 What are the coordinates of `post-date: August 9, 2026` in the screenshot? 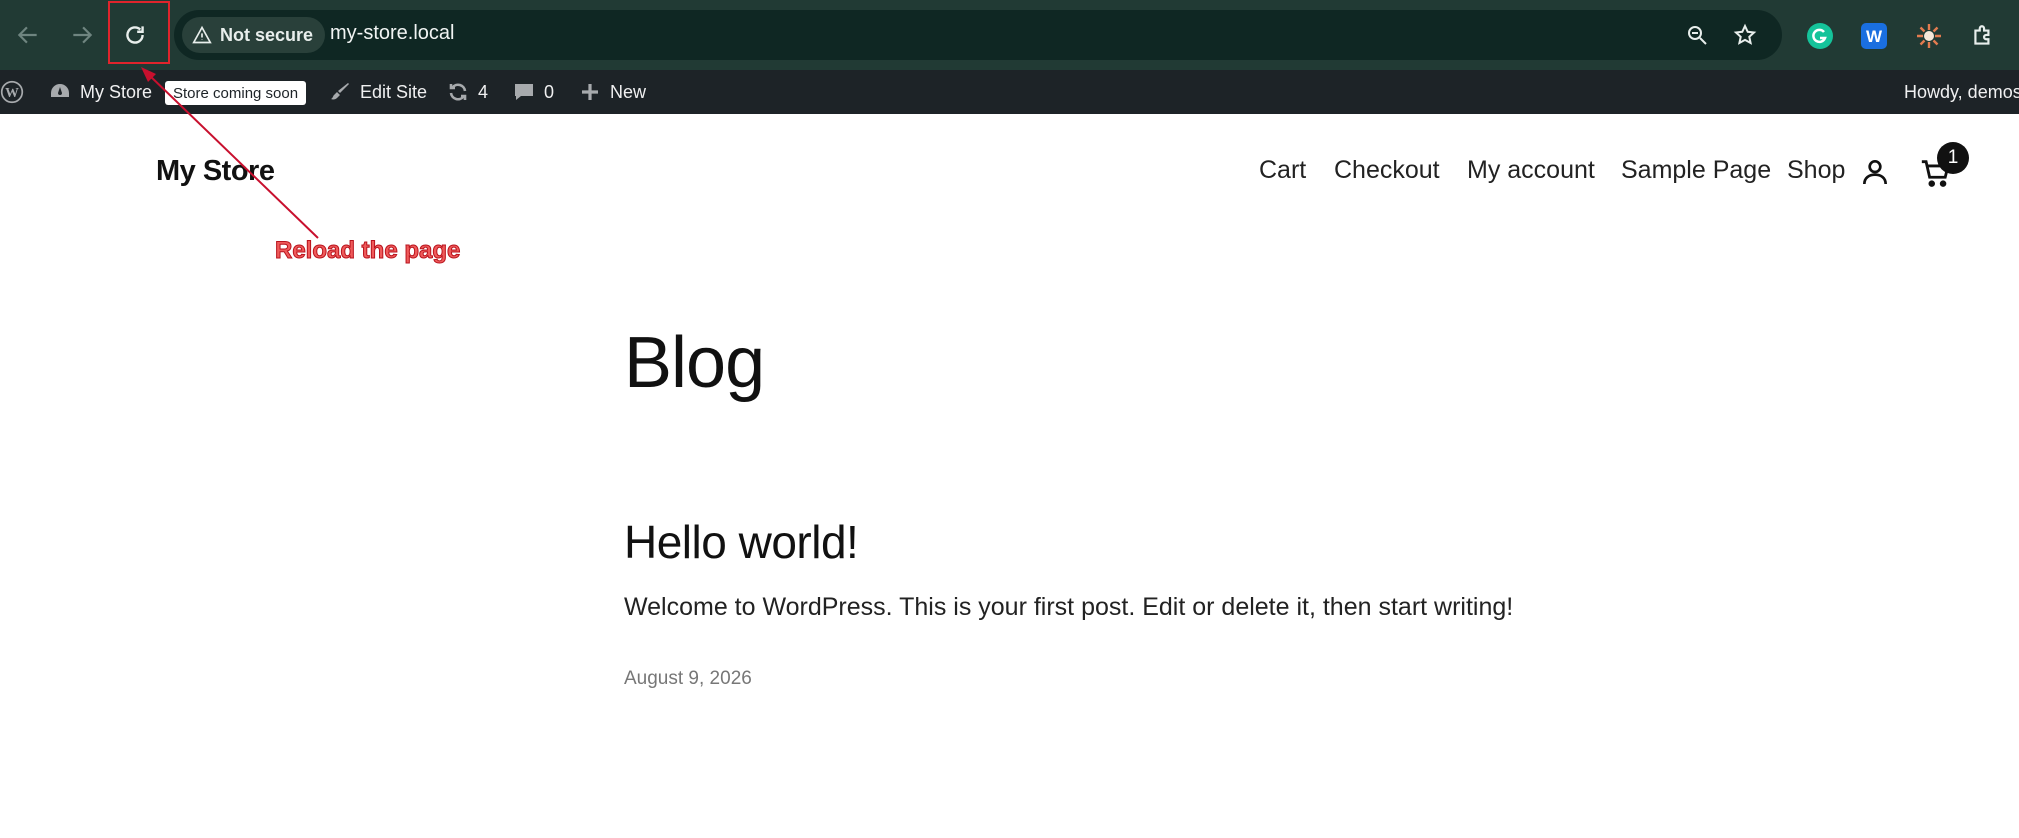 It's located at (688, 678).